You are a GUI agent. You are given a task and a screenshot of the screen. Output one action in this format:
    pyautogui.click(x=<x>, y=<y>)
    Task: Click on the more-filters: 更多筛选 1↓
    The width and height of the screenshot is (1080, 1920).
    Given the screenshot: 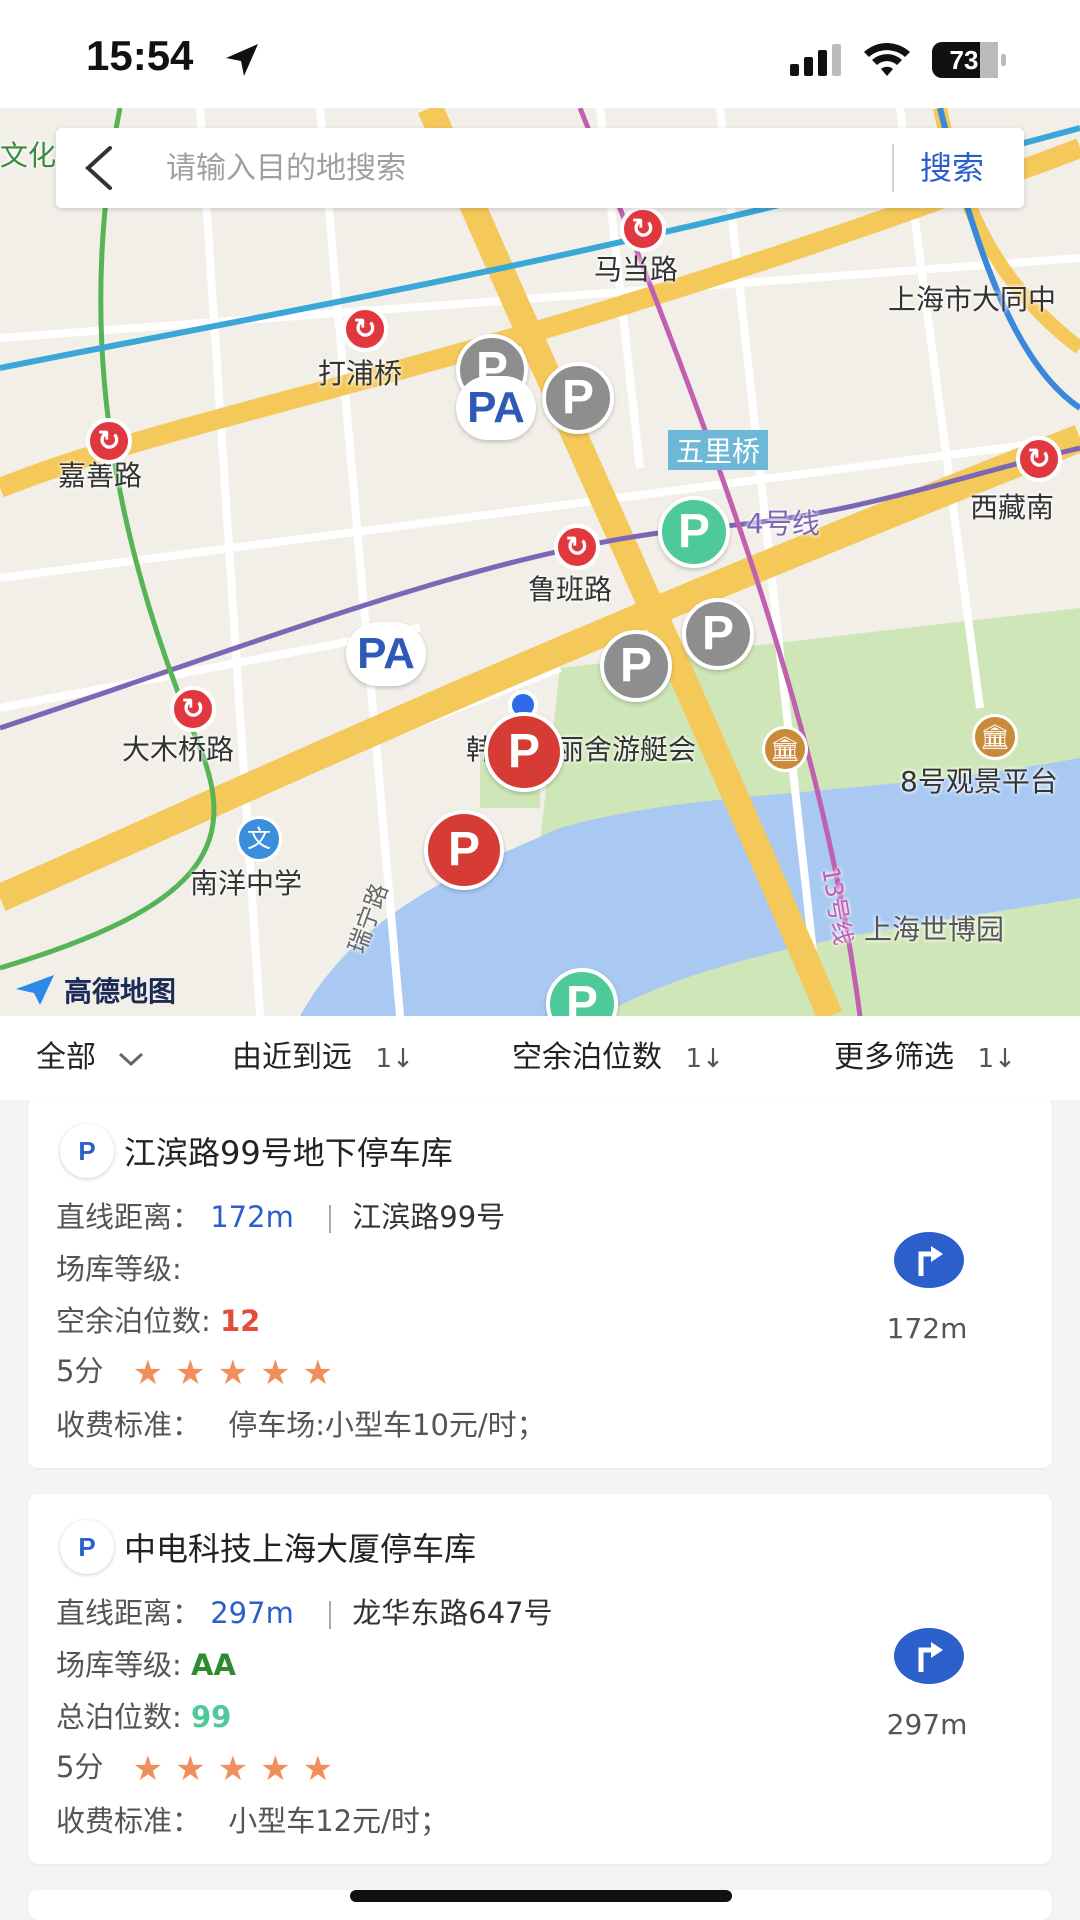 What is the action you would take?
    pyautogui.click(x=925, y=1058)
    